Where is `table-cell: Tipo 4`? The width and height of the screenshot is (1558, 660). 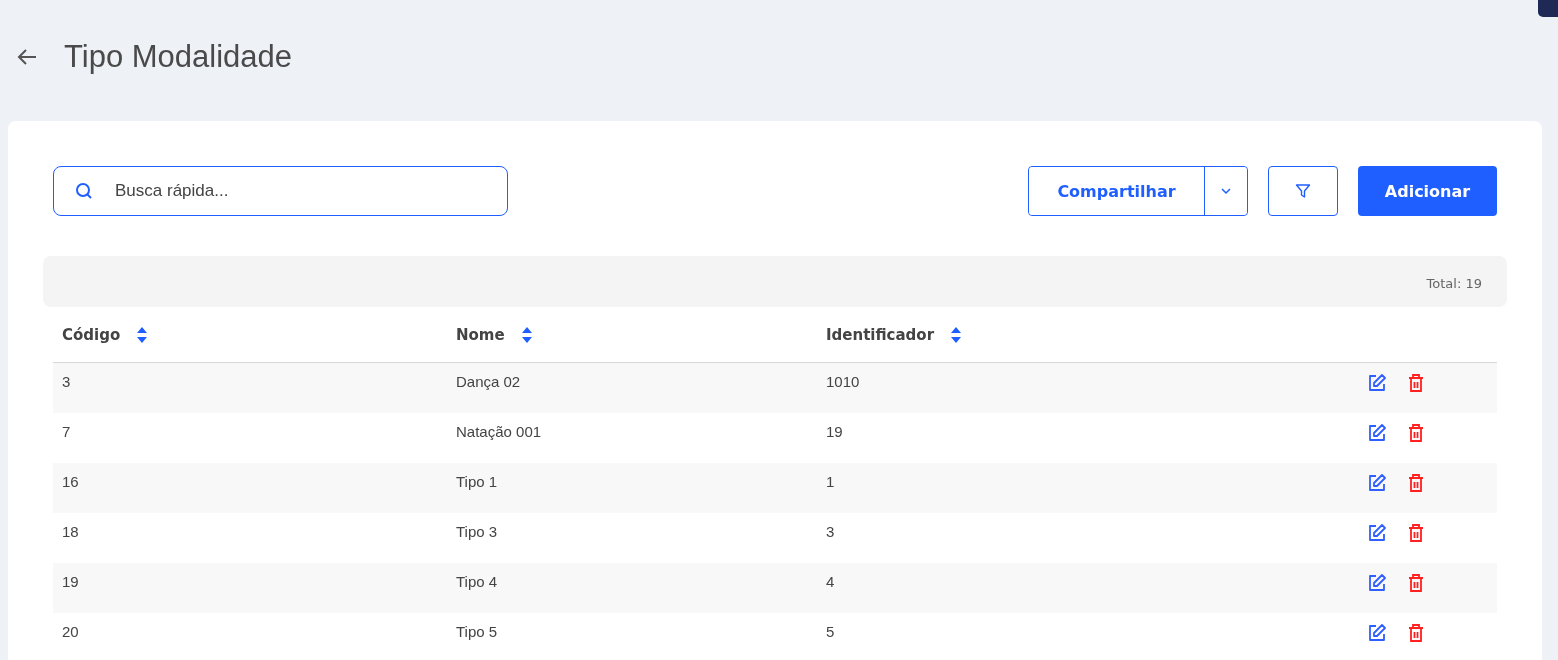
table-cell: Tipo 4 is located at coordinates (477, 581).